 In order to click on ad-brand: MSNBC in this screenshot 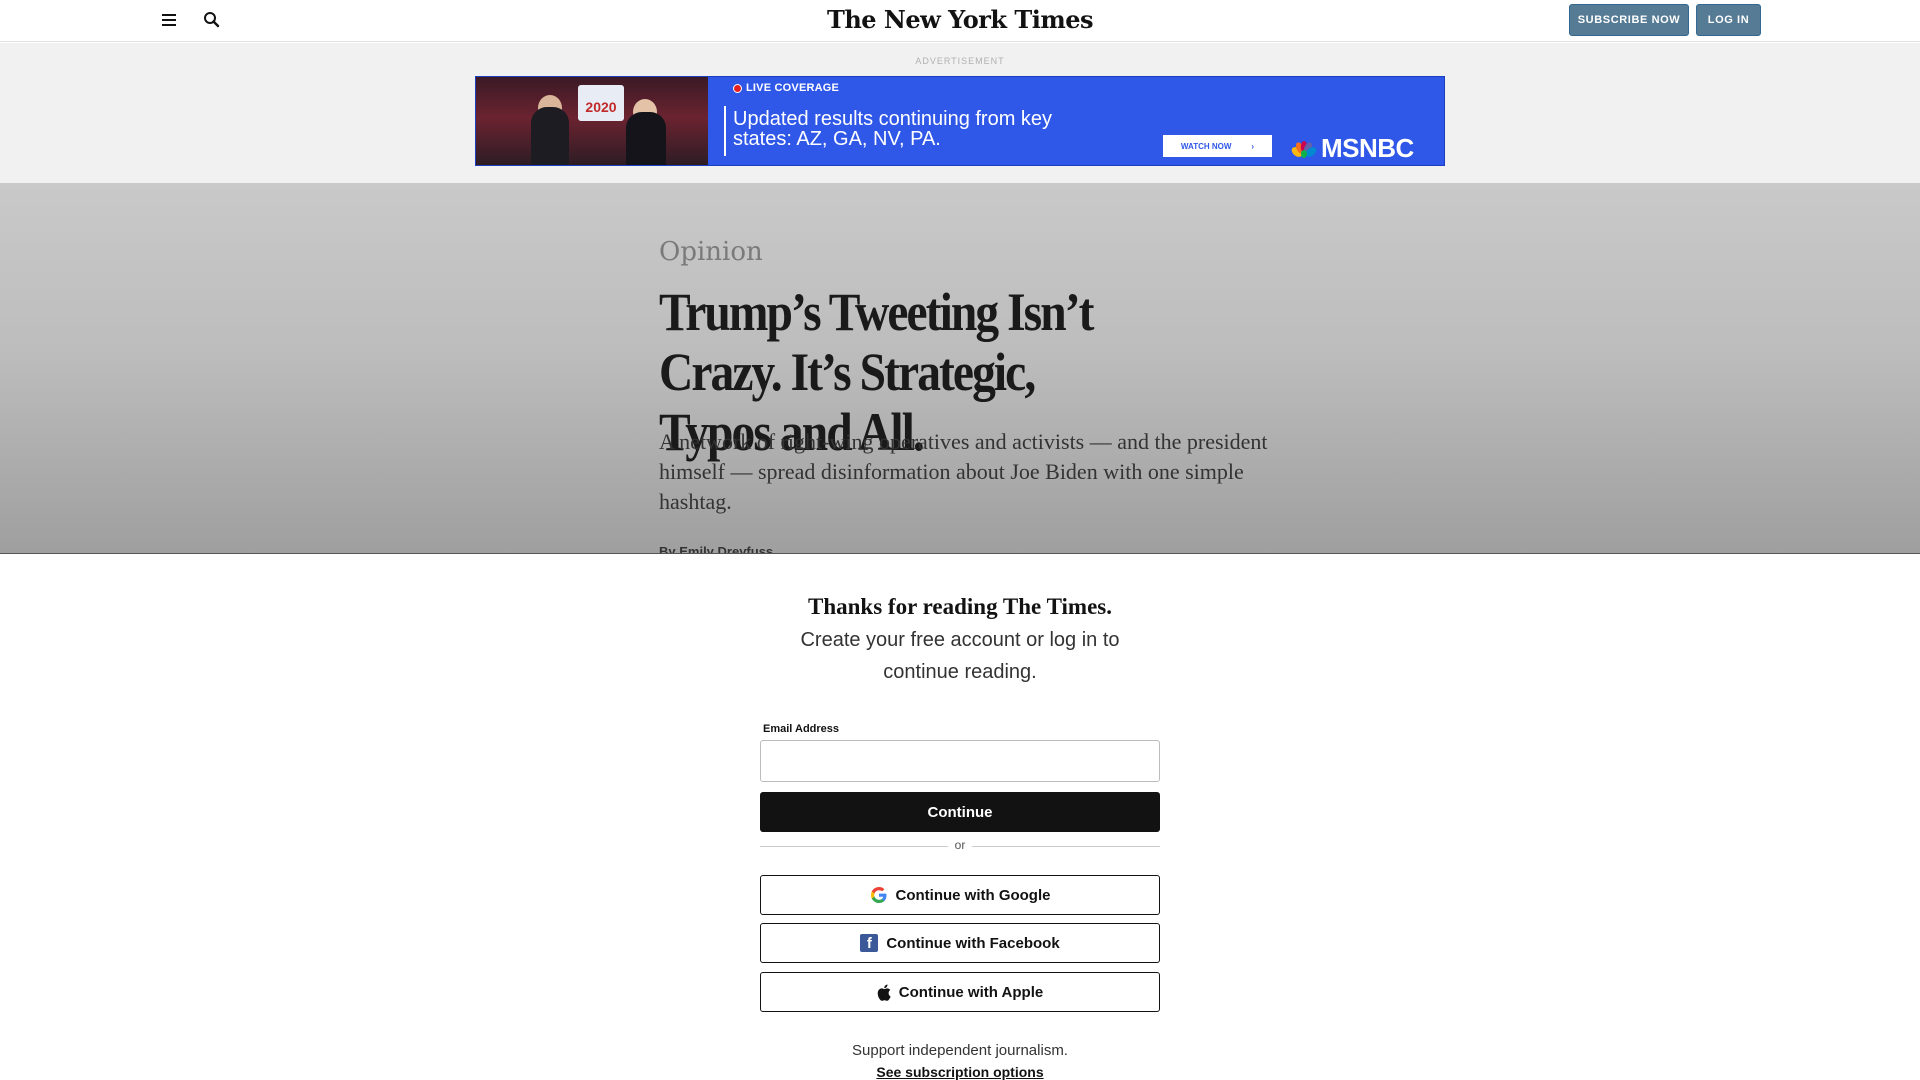, I will do `click(1367, 148)`.